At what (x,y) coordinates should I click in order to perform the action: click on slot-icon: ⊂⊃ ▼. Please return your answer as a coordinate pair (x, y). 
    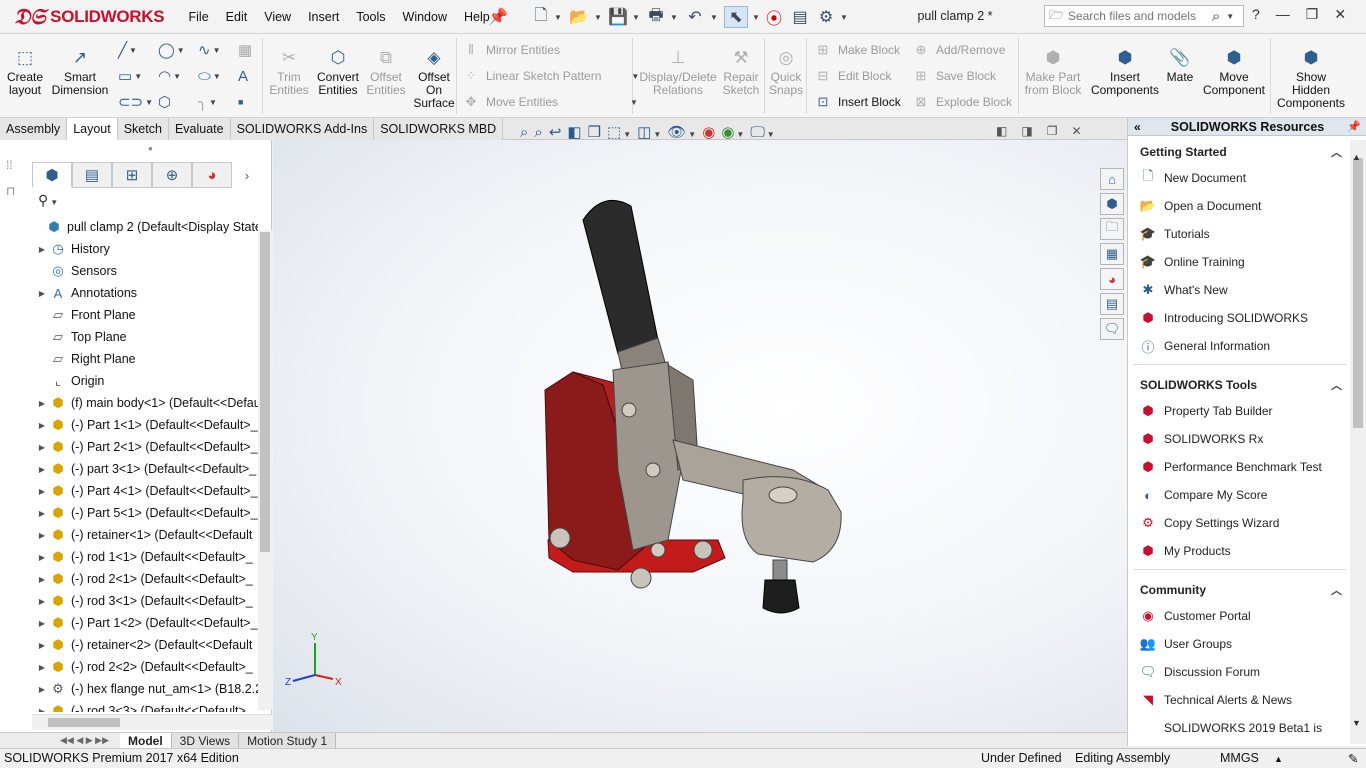
    Looking at the image, I should click on (135, 102).